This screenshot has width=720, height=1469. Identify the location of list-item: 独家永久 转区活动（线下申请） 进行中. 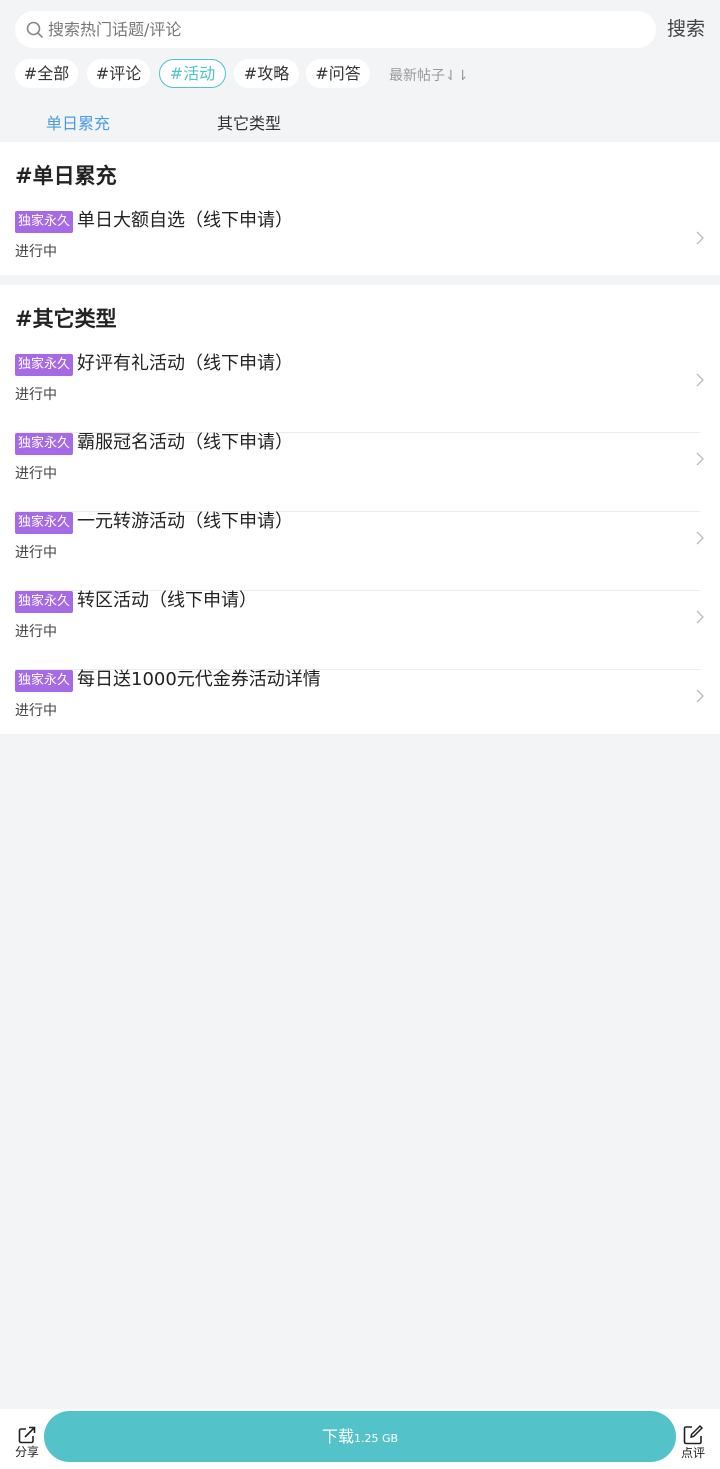
(360, 630).